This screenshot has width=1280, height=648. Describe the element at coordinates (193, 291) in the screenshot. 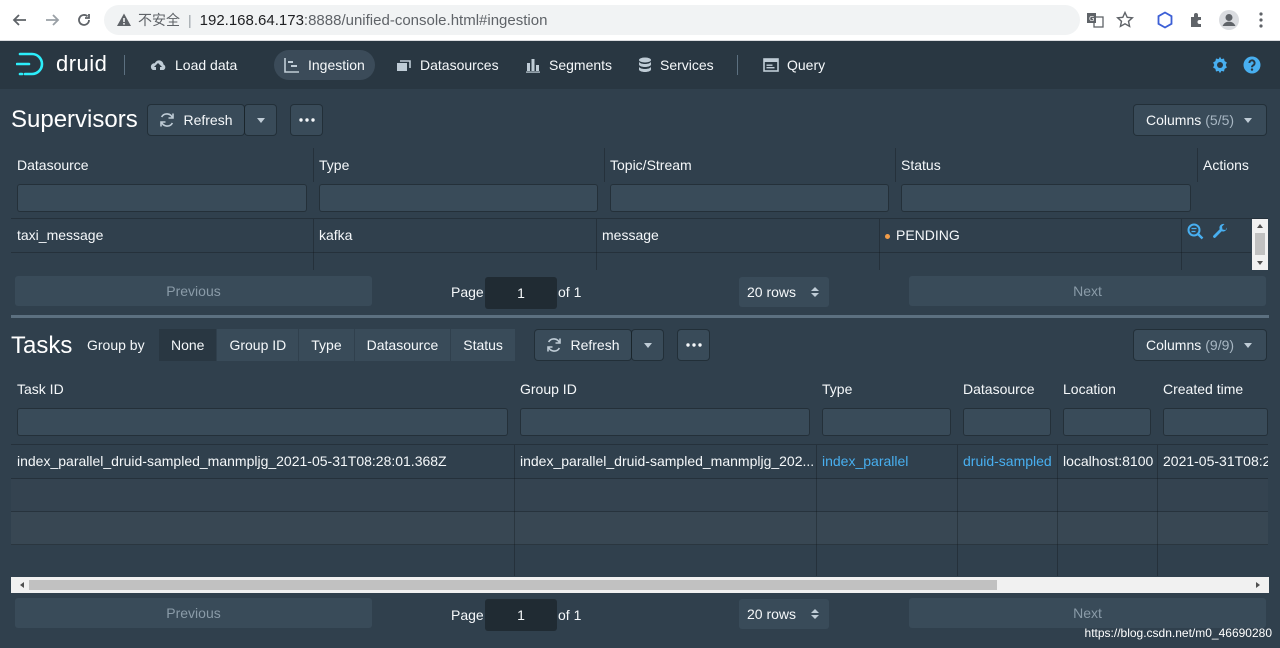

I see `supervisors-previous-button: Previous` at that location.